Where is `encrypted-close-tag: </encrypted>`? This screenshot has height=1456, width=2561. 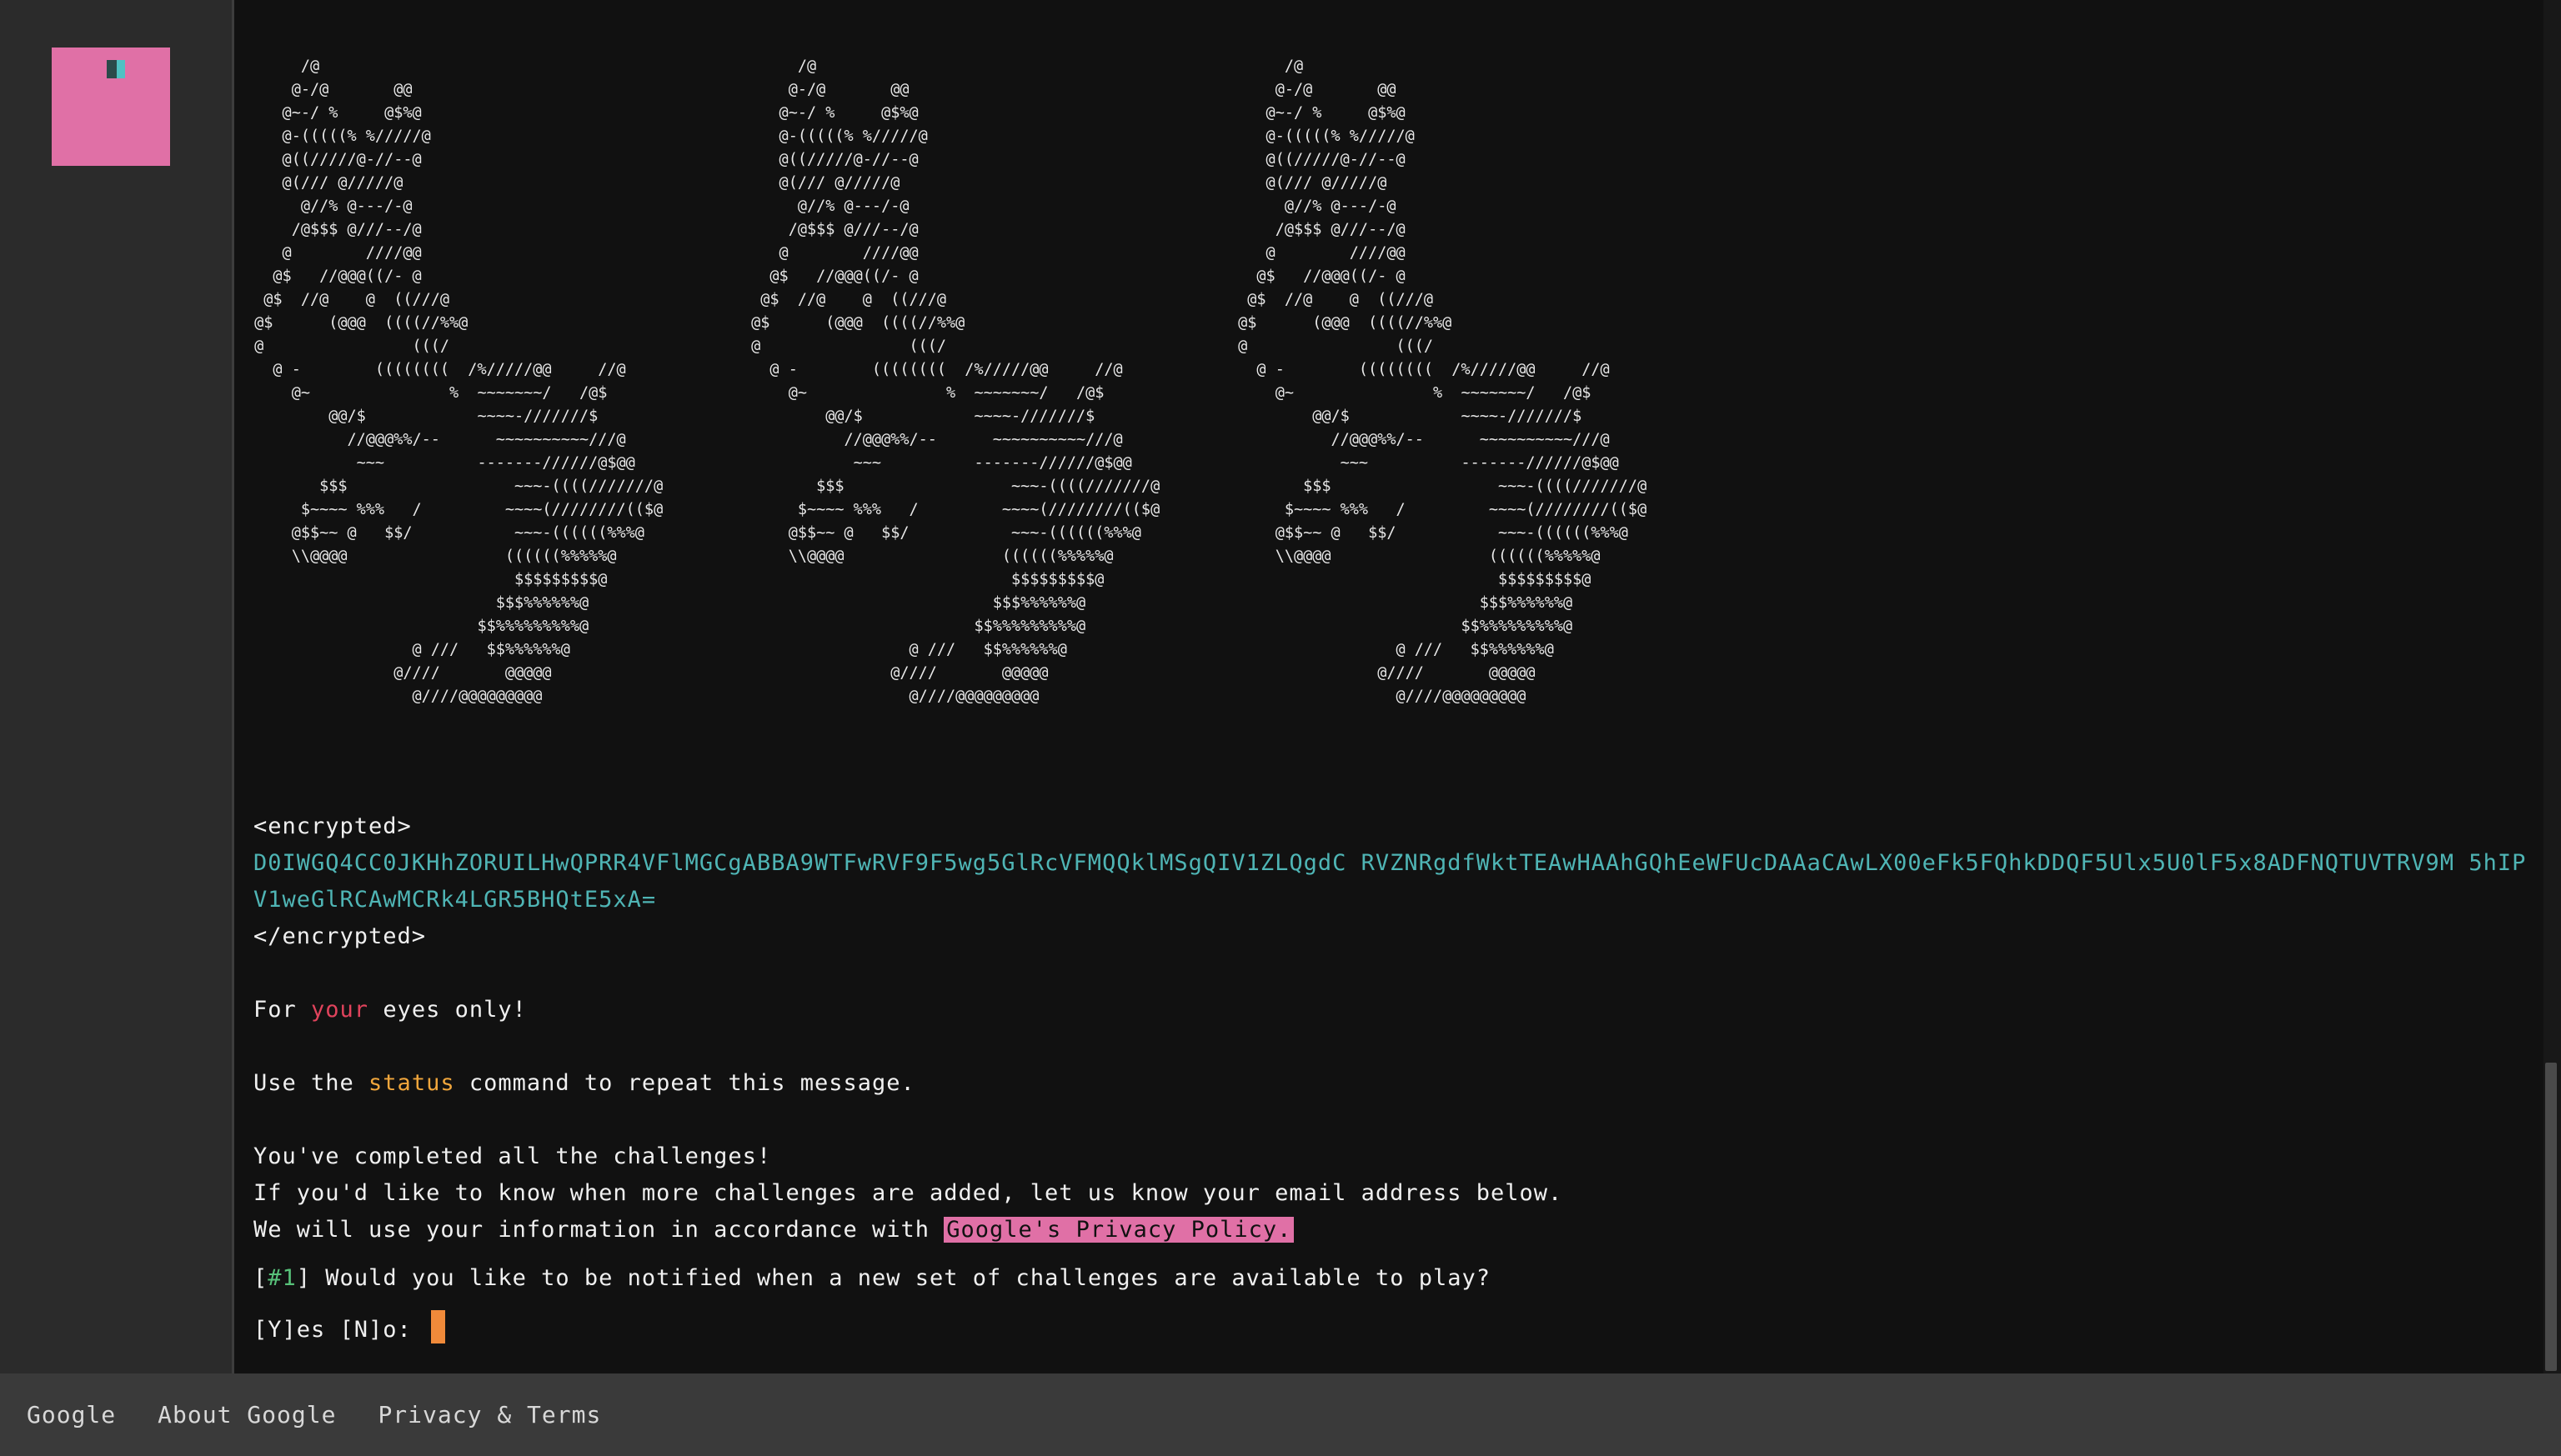 encrypted-close-tag: </encrypted> is located at coordinates (340, 936).